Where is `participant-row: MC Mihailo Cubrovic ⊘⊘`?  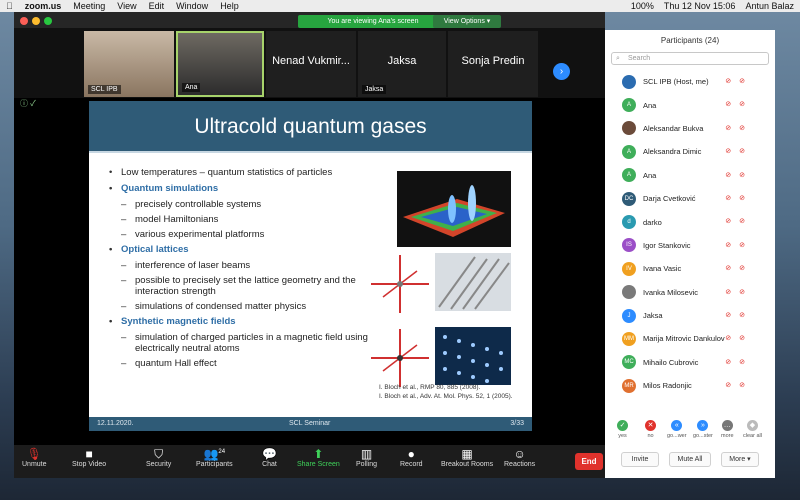
participant-row: MC Mihailo Cubrovic ⊘⊘ is located at coordinates (690, 362).